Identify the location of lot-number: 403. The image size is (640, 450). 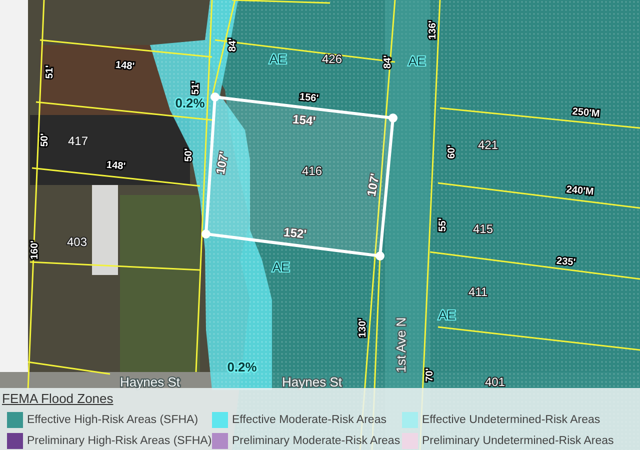
(77, 242).